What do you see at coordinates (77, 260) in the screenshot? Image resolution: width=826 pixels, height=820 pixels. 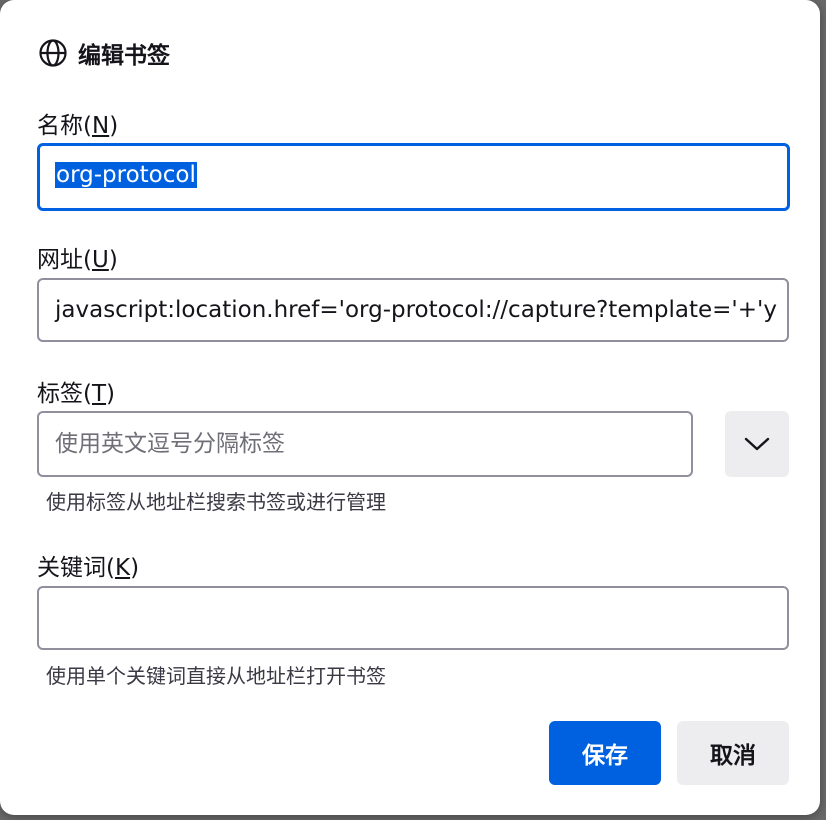 I see `url-label: 网址(U)` at bounding box center [77, 260].